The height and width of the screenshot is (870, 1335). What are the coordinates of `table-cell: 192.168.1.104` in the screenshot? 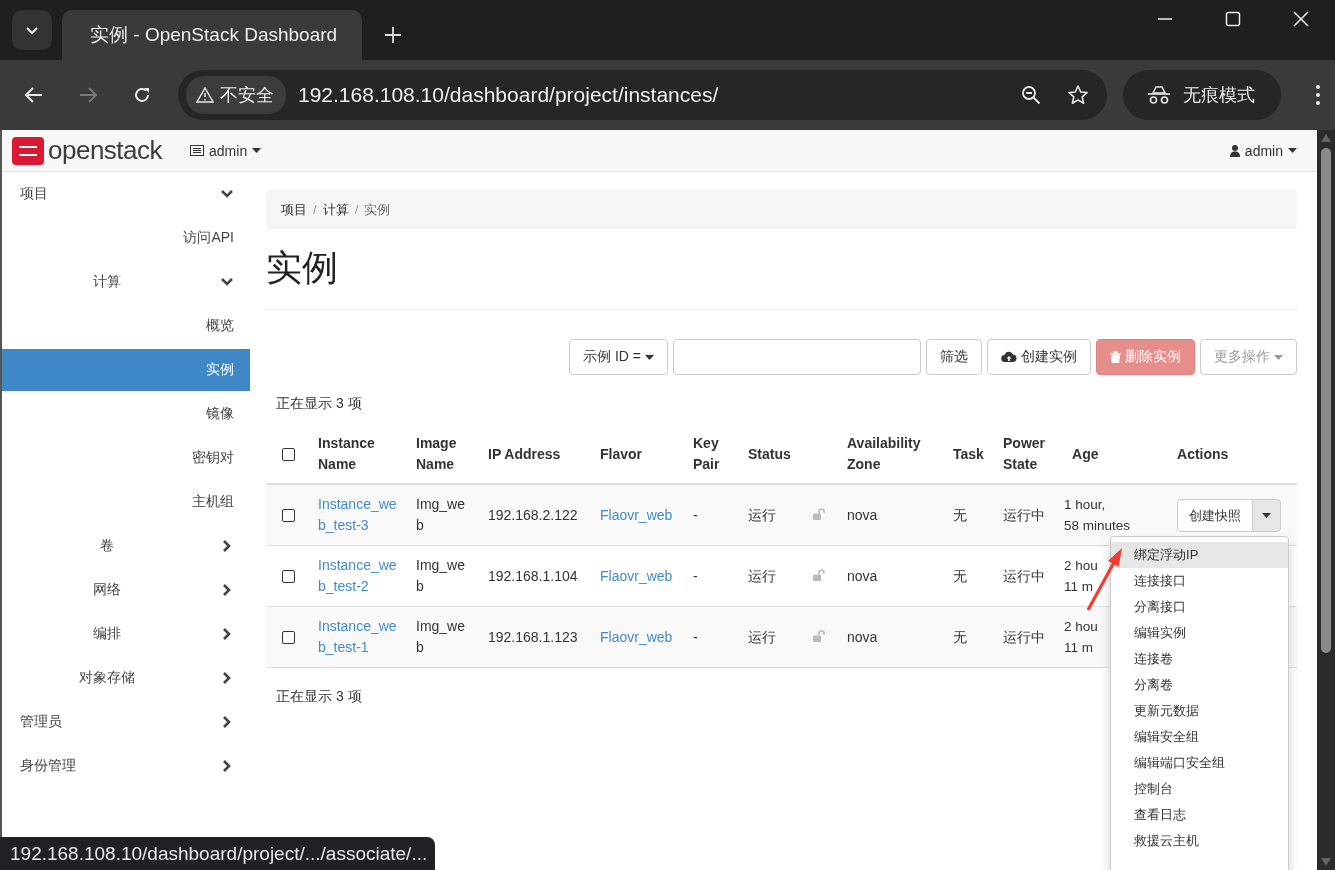 It's located at (533, 575).